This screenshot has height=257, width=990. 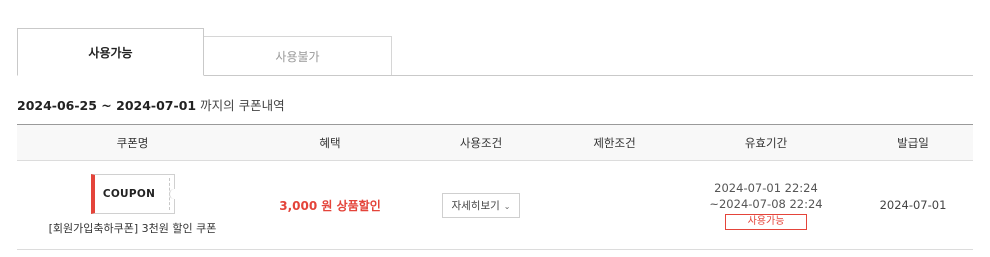 I want to click on coupon-notch, so click(x=173, y=194).